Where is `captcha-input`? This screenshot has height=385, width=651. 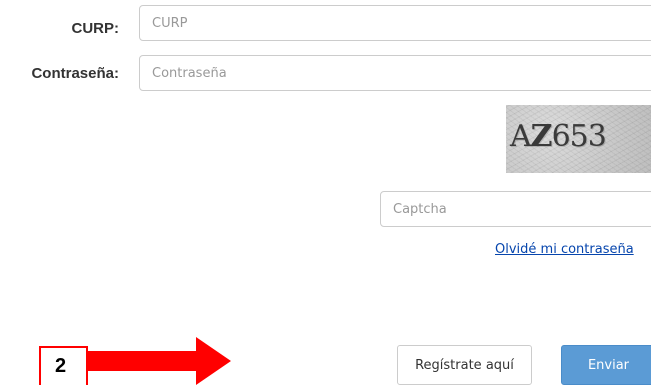
captcha-input is located at coordinates (515, 209).